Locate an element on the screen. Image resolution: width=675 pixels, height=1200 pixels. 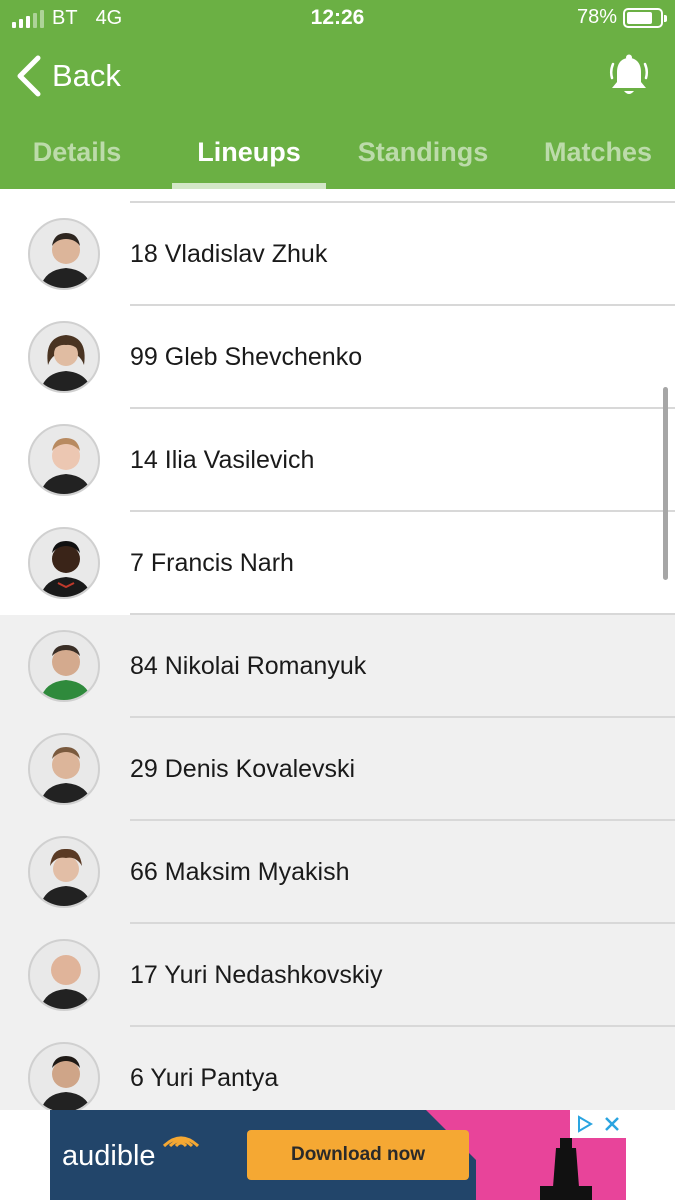
back-label: Back is located at coordinates (86, 75).